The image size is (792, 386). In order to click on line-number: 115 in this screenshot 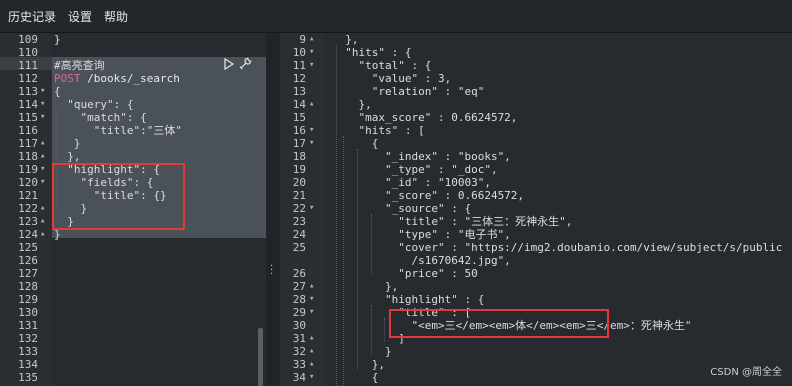, I will do `click(28, 117)`.